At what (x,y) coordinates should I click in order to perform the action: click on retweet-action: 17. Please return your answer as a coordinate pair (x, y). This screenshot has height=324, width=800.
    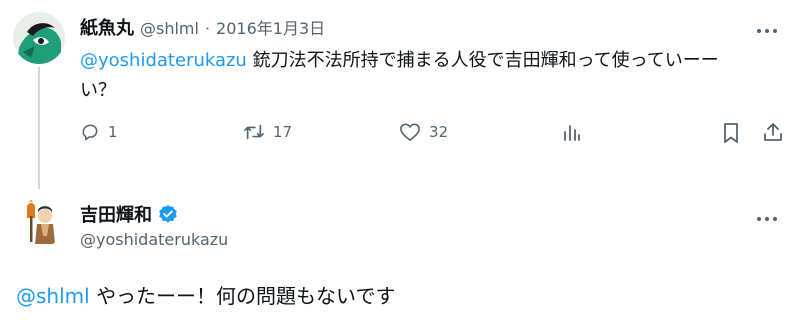
    Looking at the image, I should click on (267, 132).